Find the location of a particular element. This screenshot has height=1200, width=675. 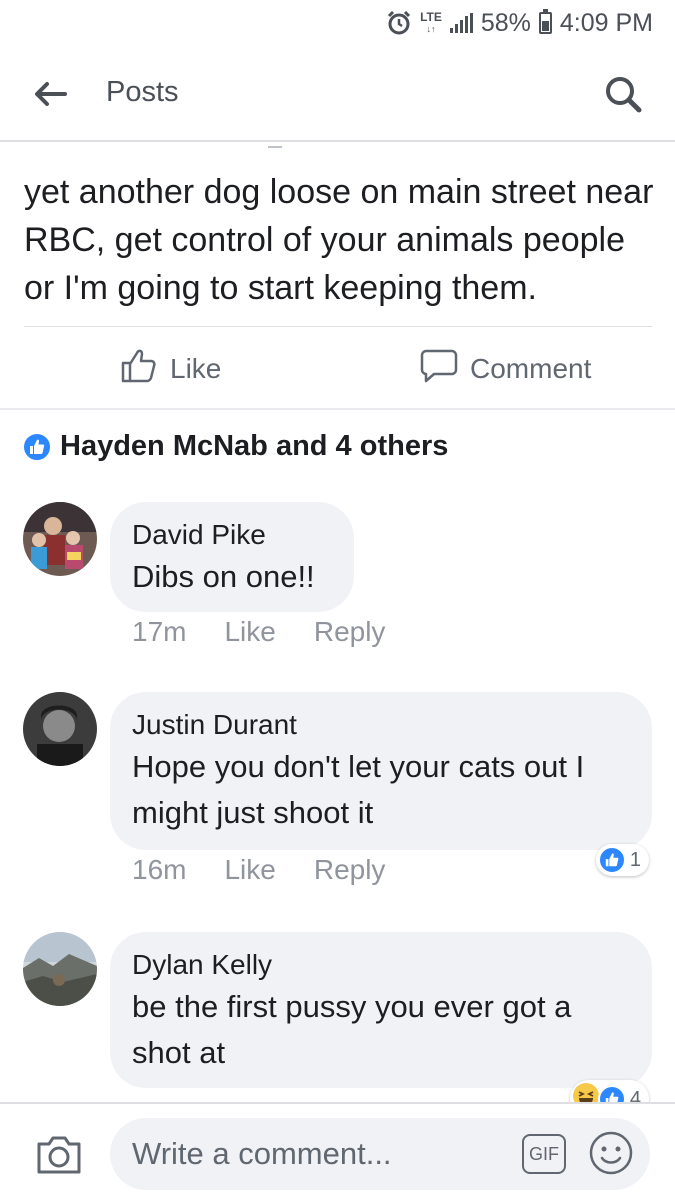

man-portrait-avatar is located at coordinates (60, 729).